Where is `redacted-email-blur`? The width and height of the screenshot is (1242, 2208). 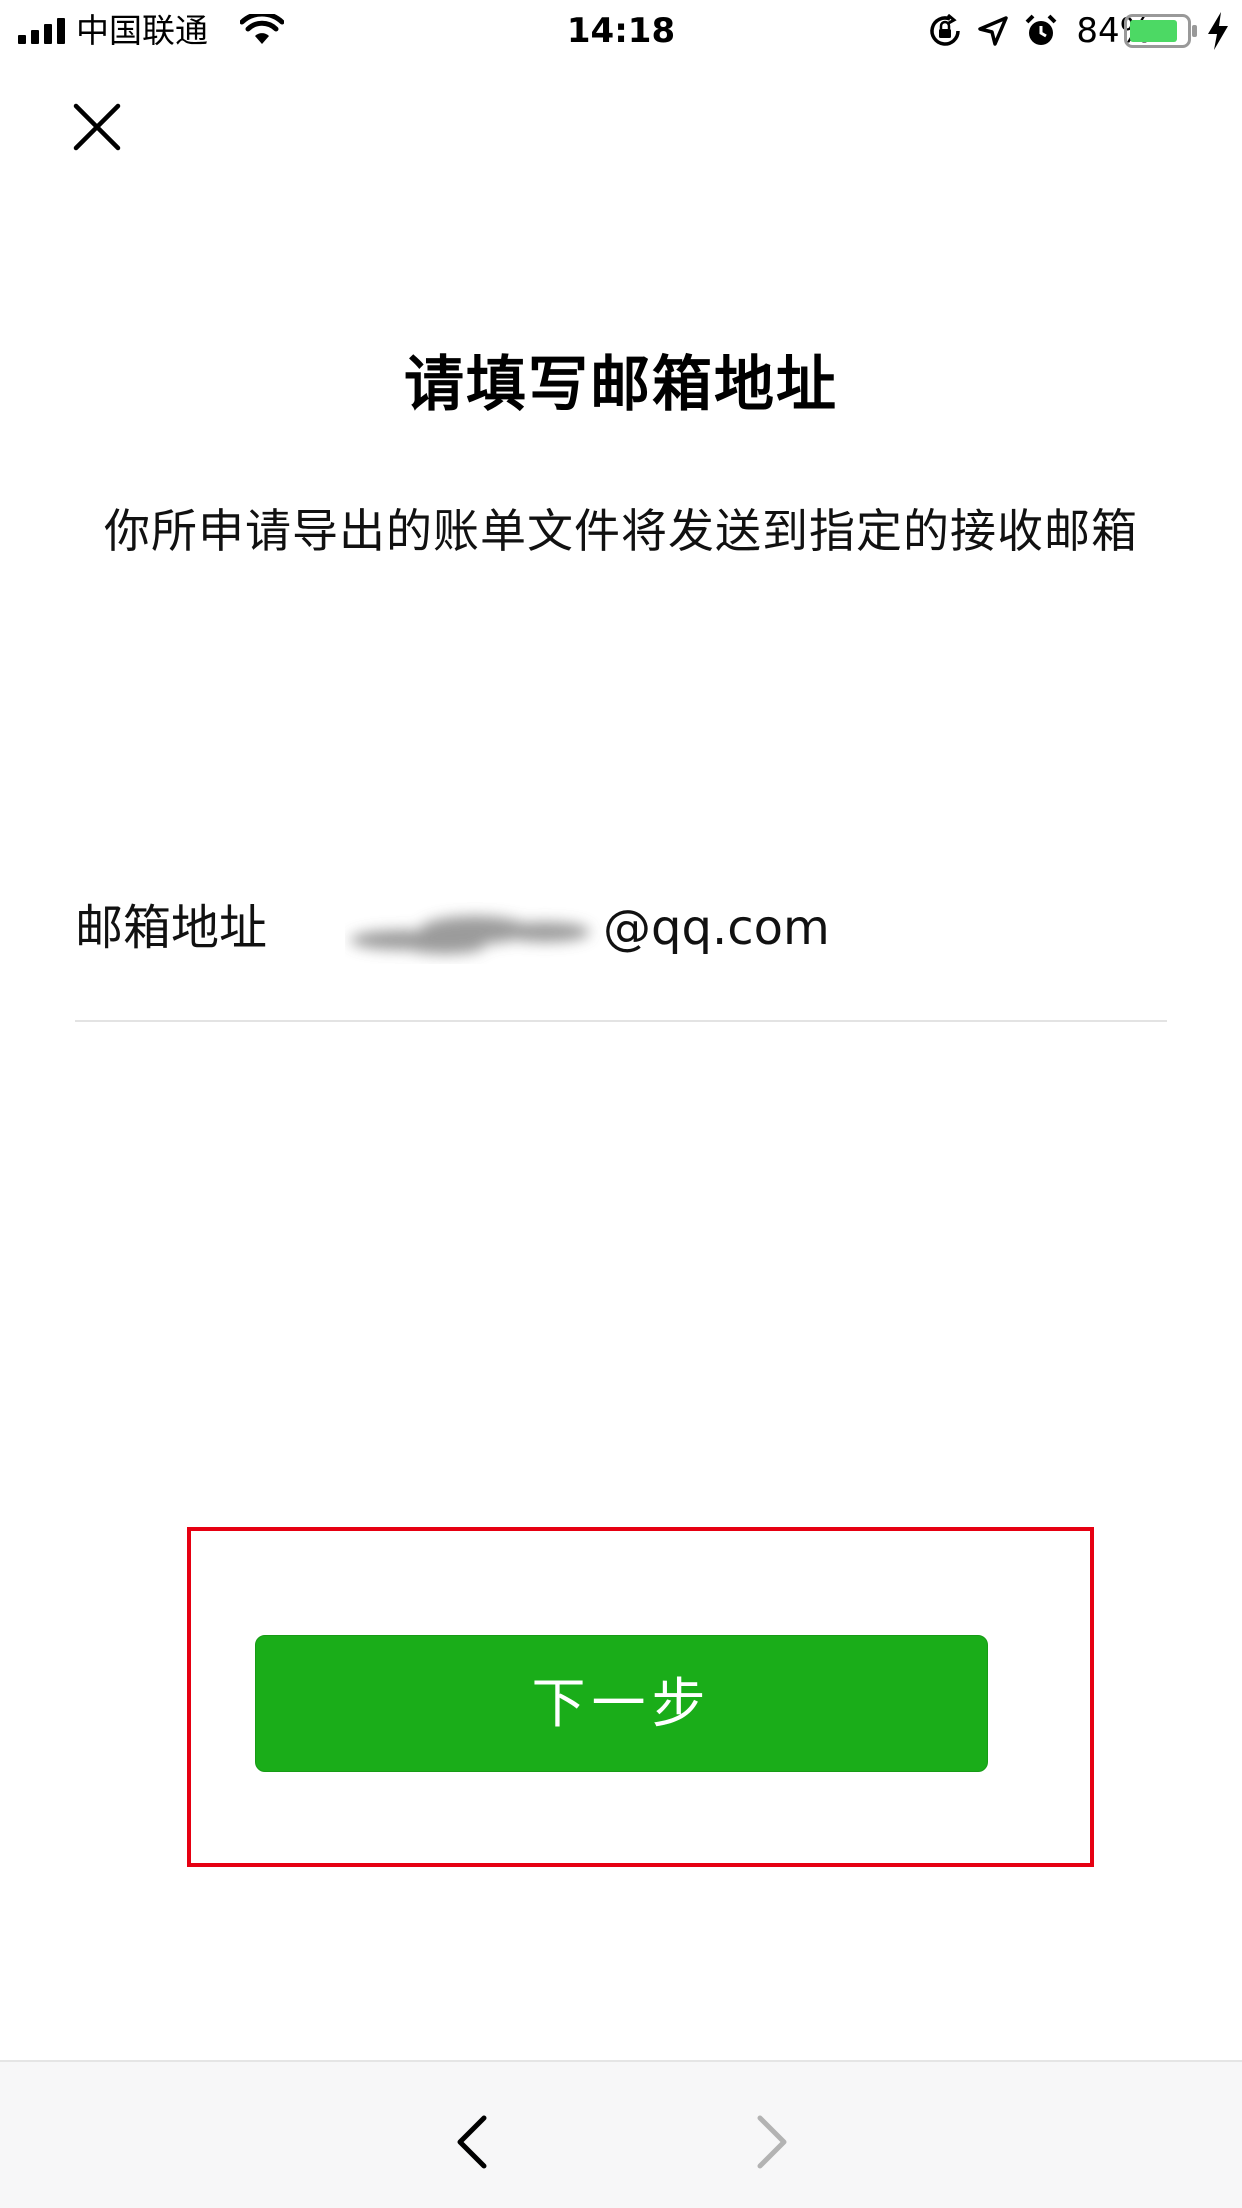 redacted-email-blur is located at coordinates (470, 935).